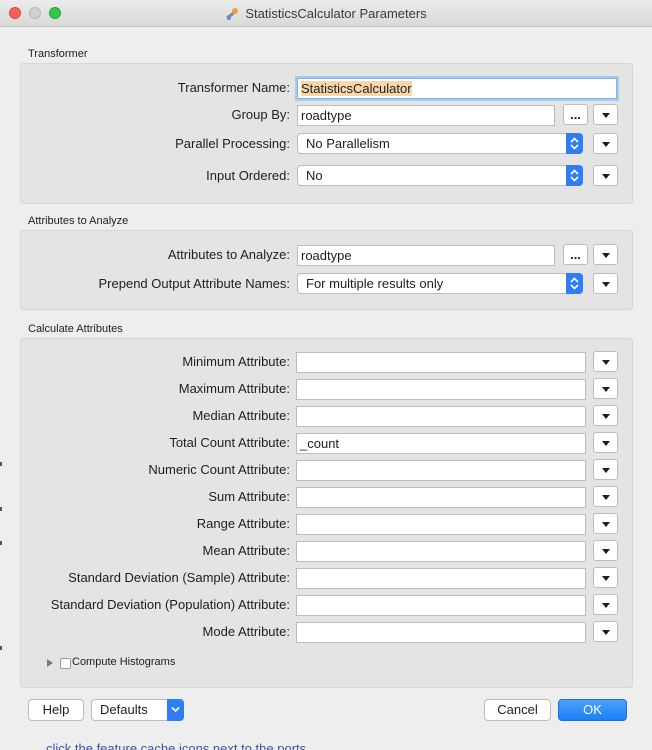  I want to click on stddev-sample-attribute-field, so click(441, 578).